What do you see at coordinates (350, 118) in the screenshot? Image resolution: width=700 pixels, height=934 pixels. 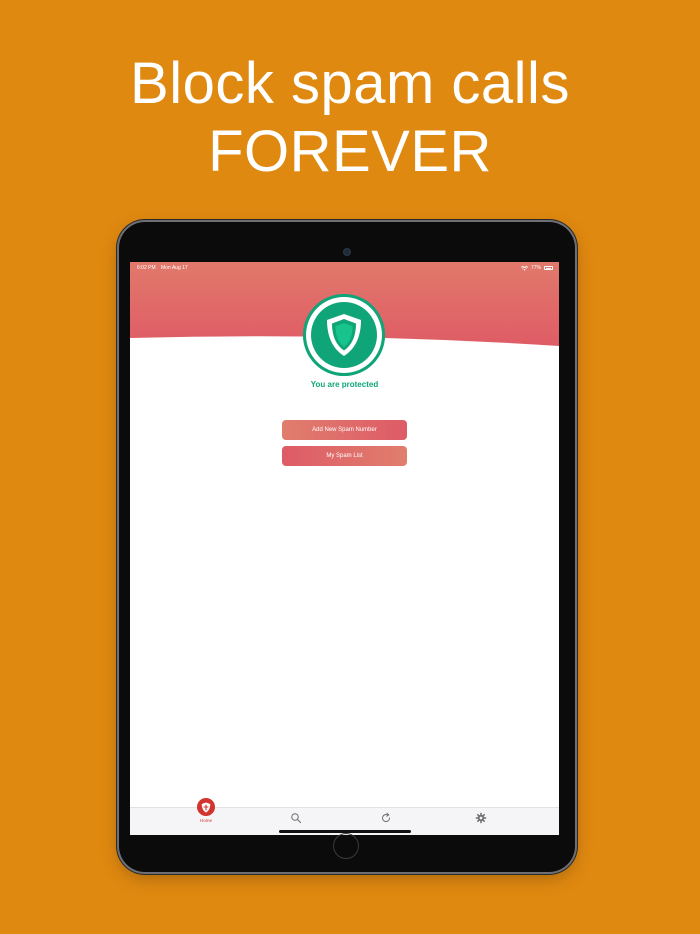 I see `marketing-headline: Block spam calls FOREVER` at bounding box center [350, 118].